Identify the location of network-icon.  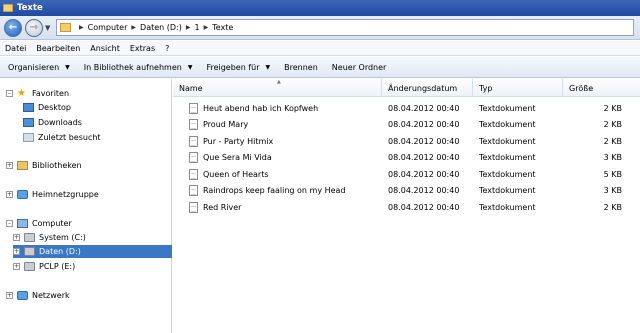
(22, 295).